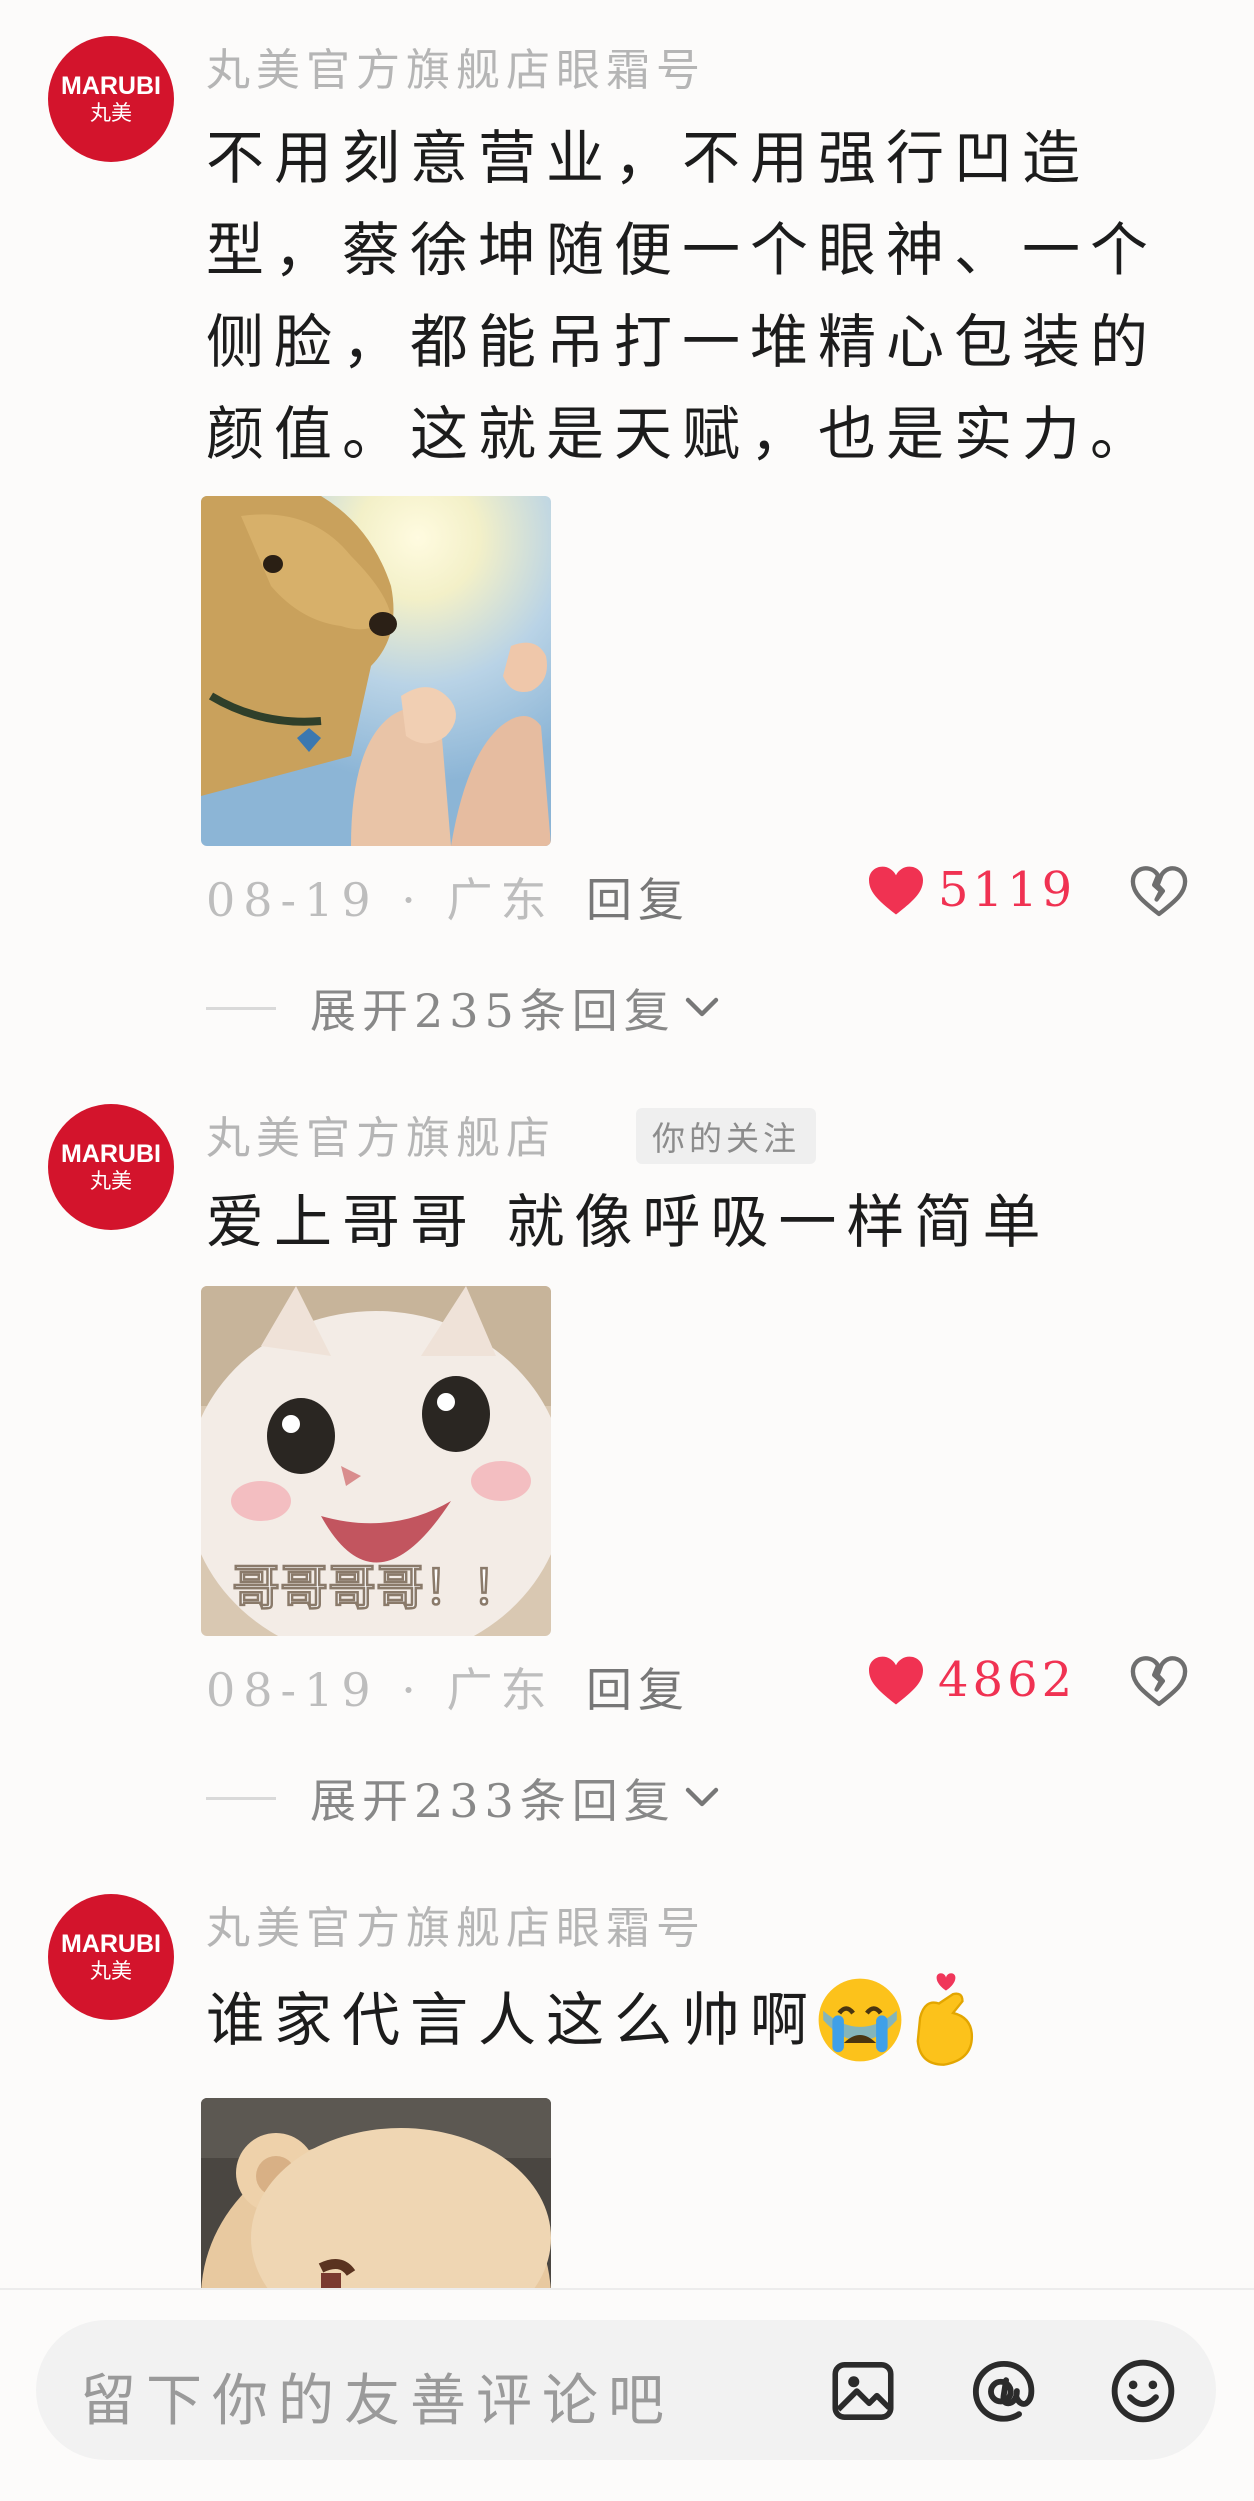 Image resolution: width=1254 pixels, height=2501 pixels. I want to click on crying-face-emoji, so click(860, 2020).